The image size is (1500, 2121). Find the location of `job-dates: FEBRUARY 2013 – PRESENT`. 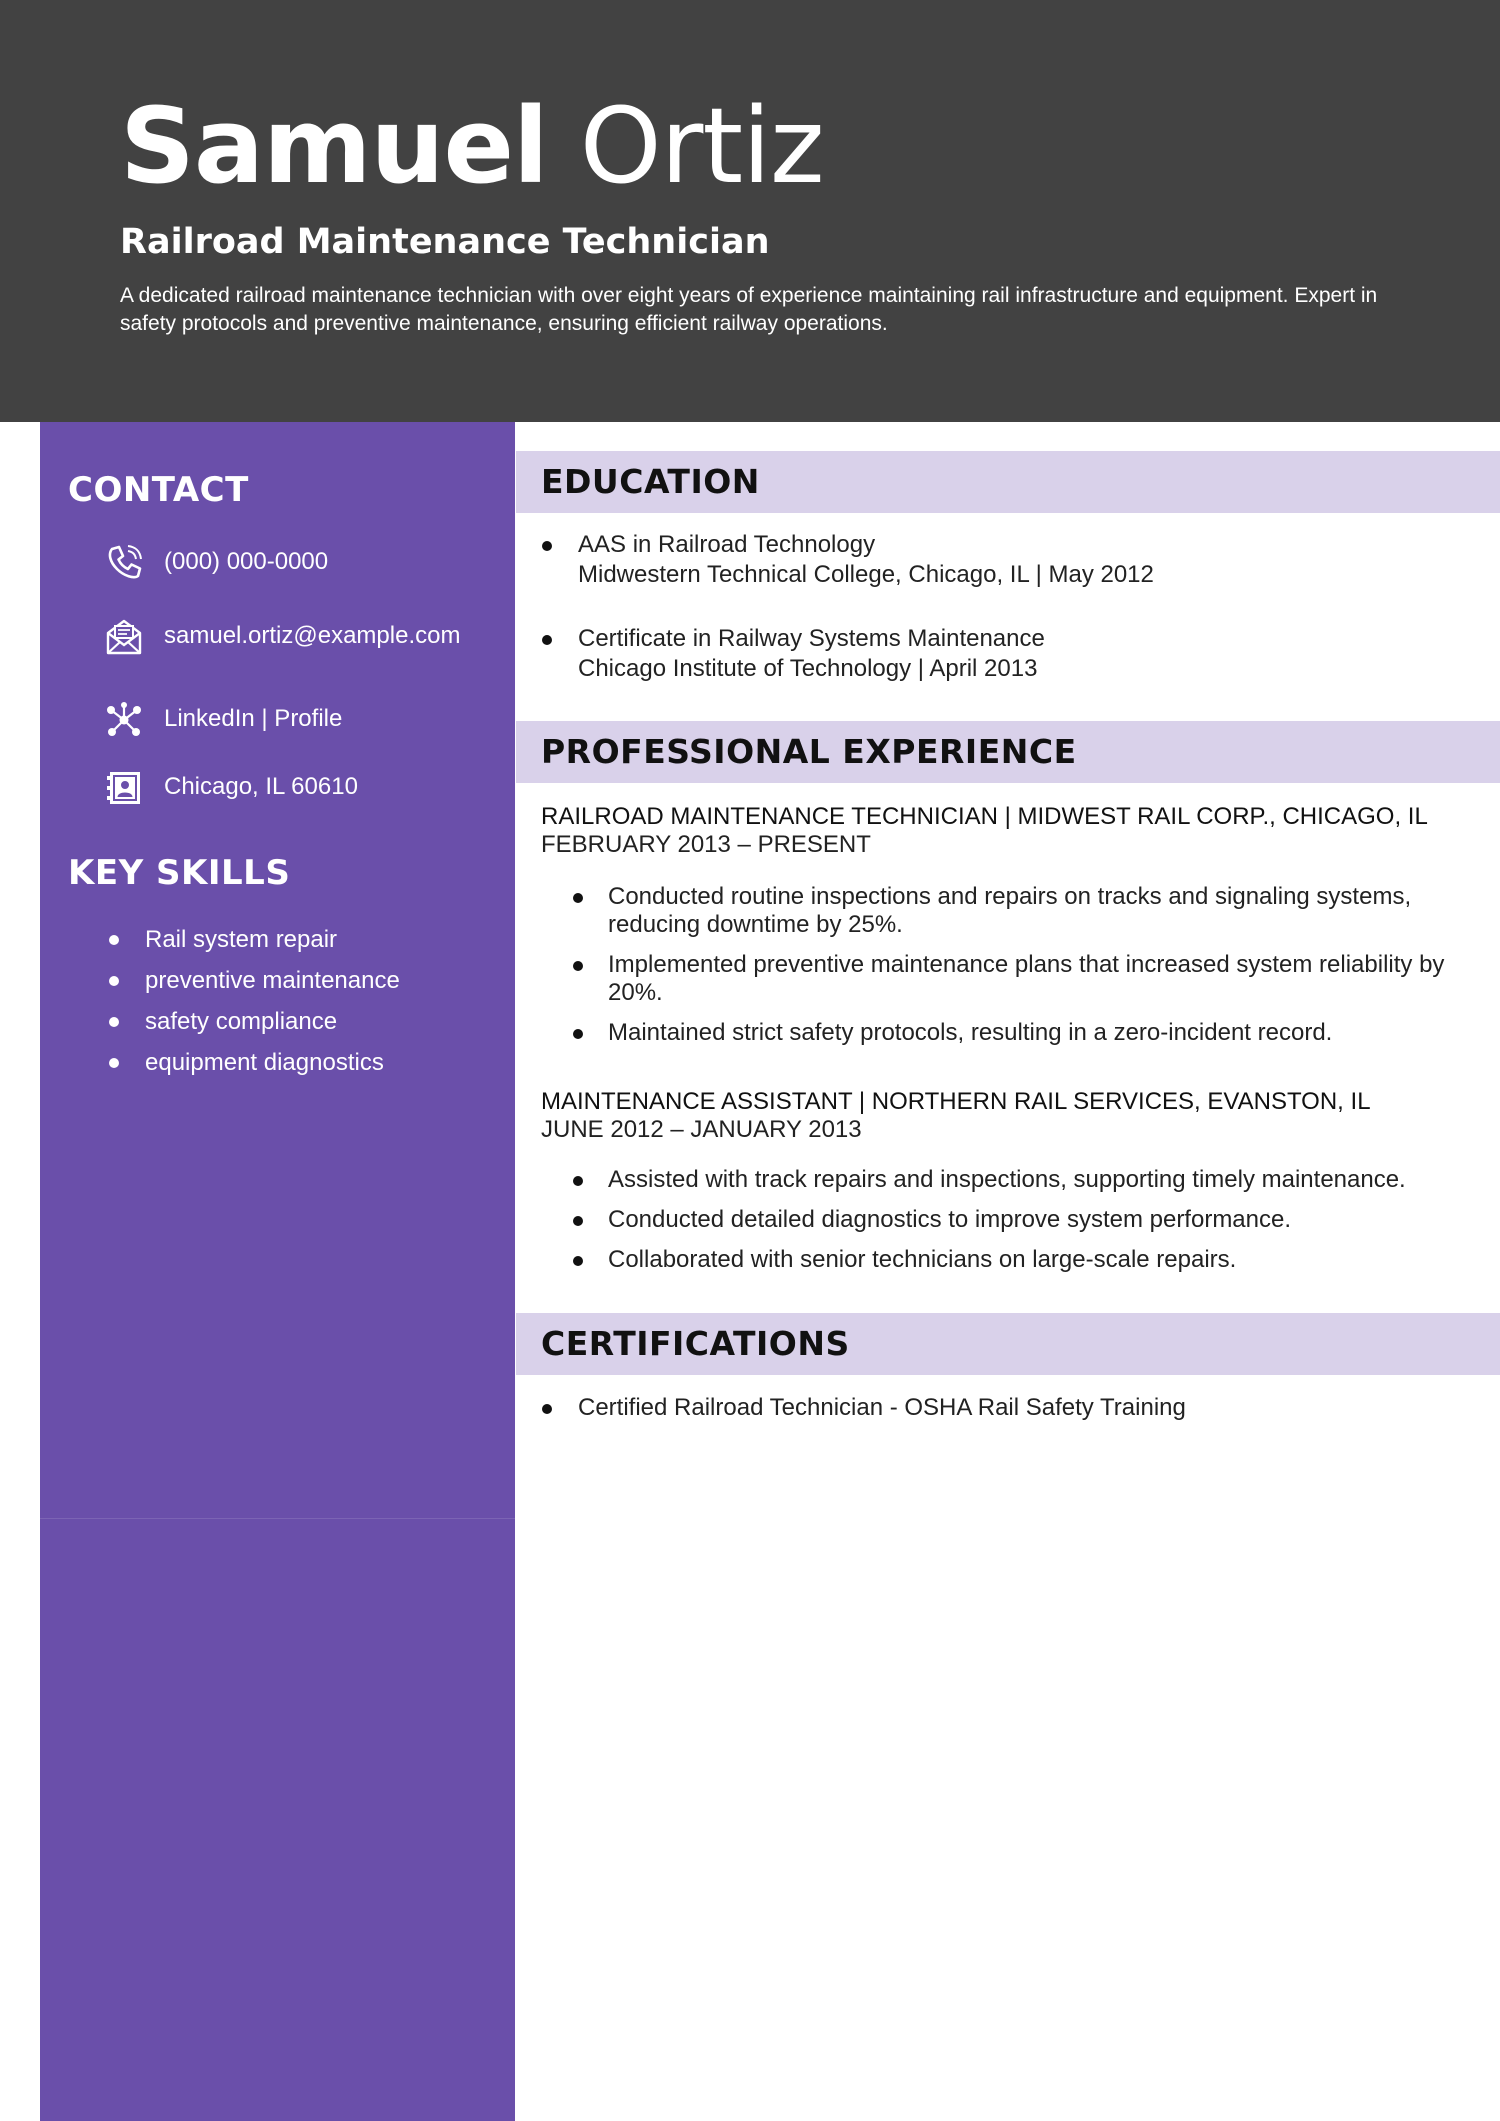

job-dates: FEBRUARY 2013 – PRESENT is located at coordinates (706, 844).